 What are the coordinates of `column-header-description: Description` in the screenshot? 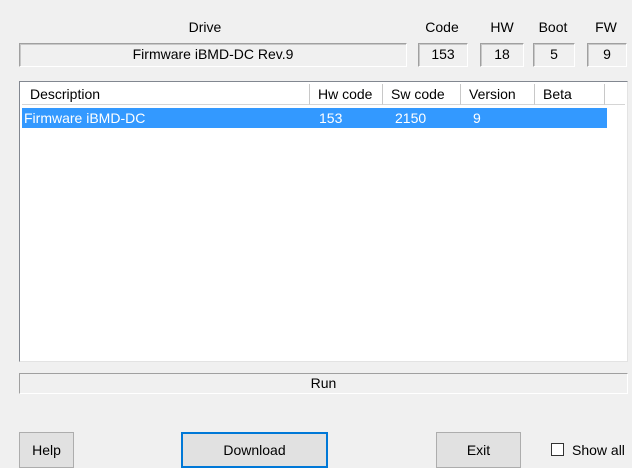 It's located at (166, 94).